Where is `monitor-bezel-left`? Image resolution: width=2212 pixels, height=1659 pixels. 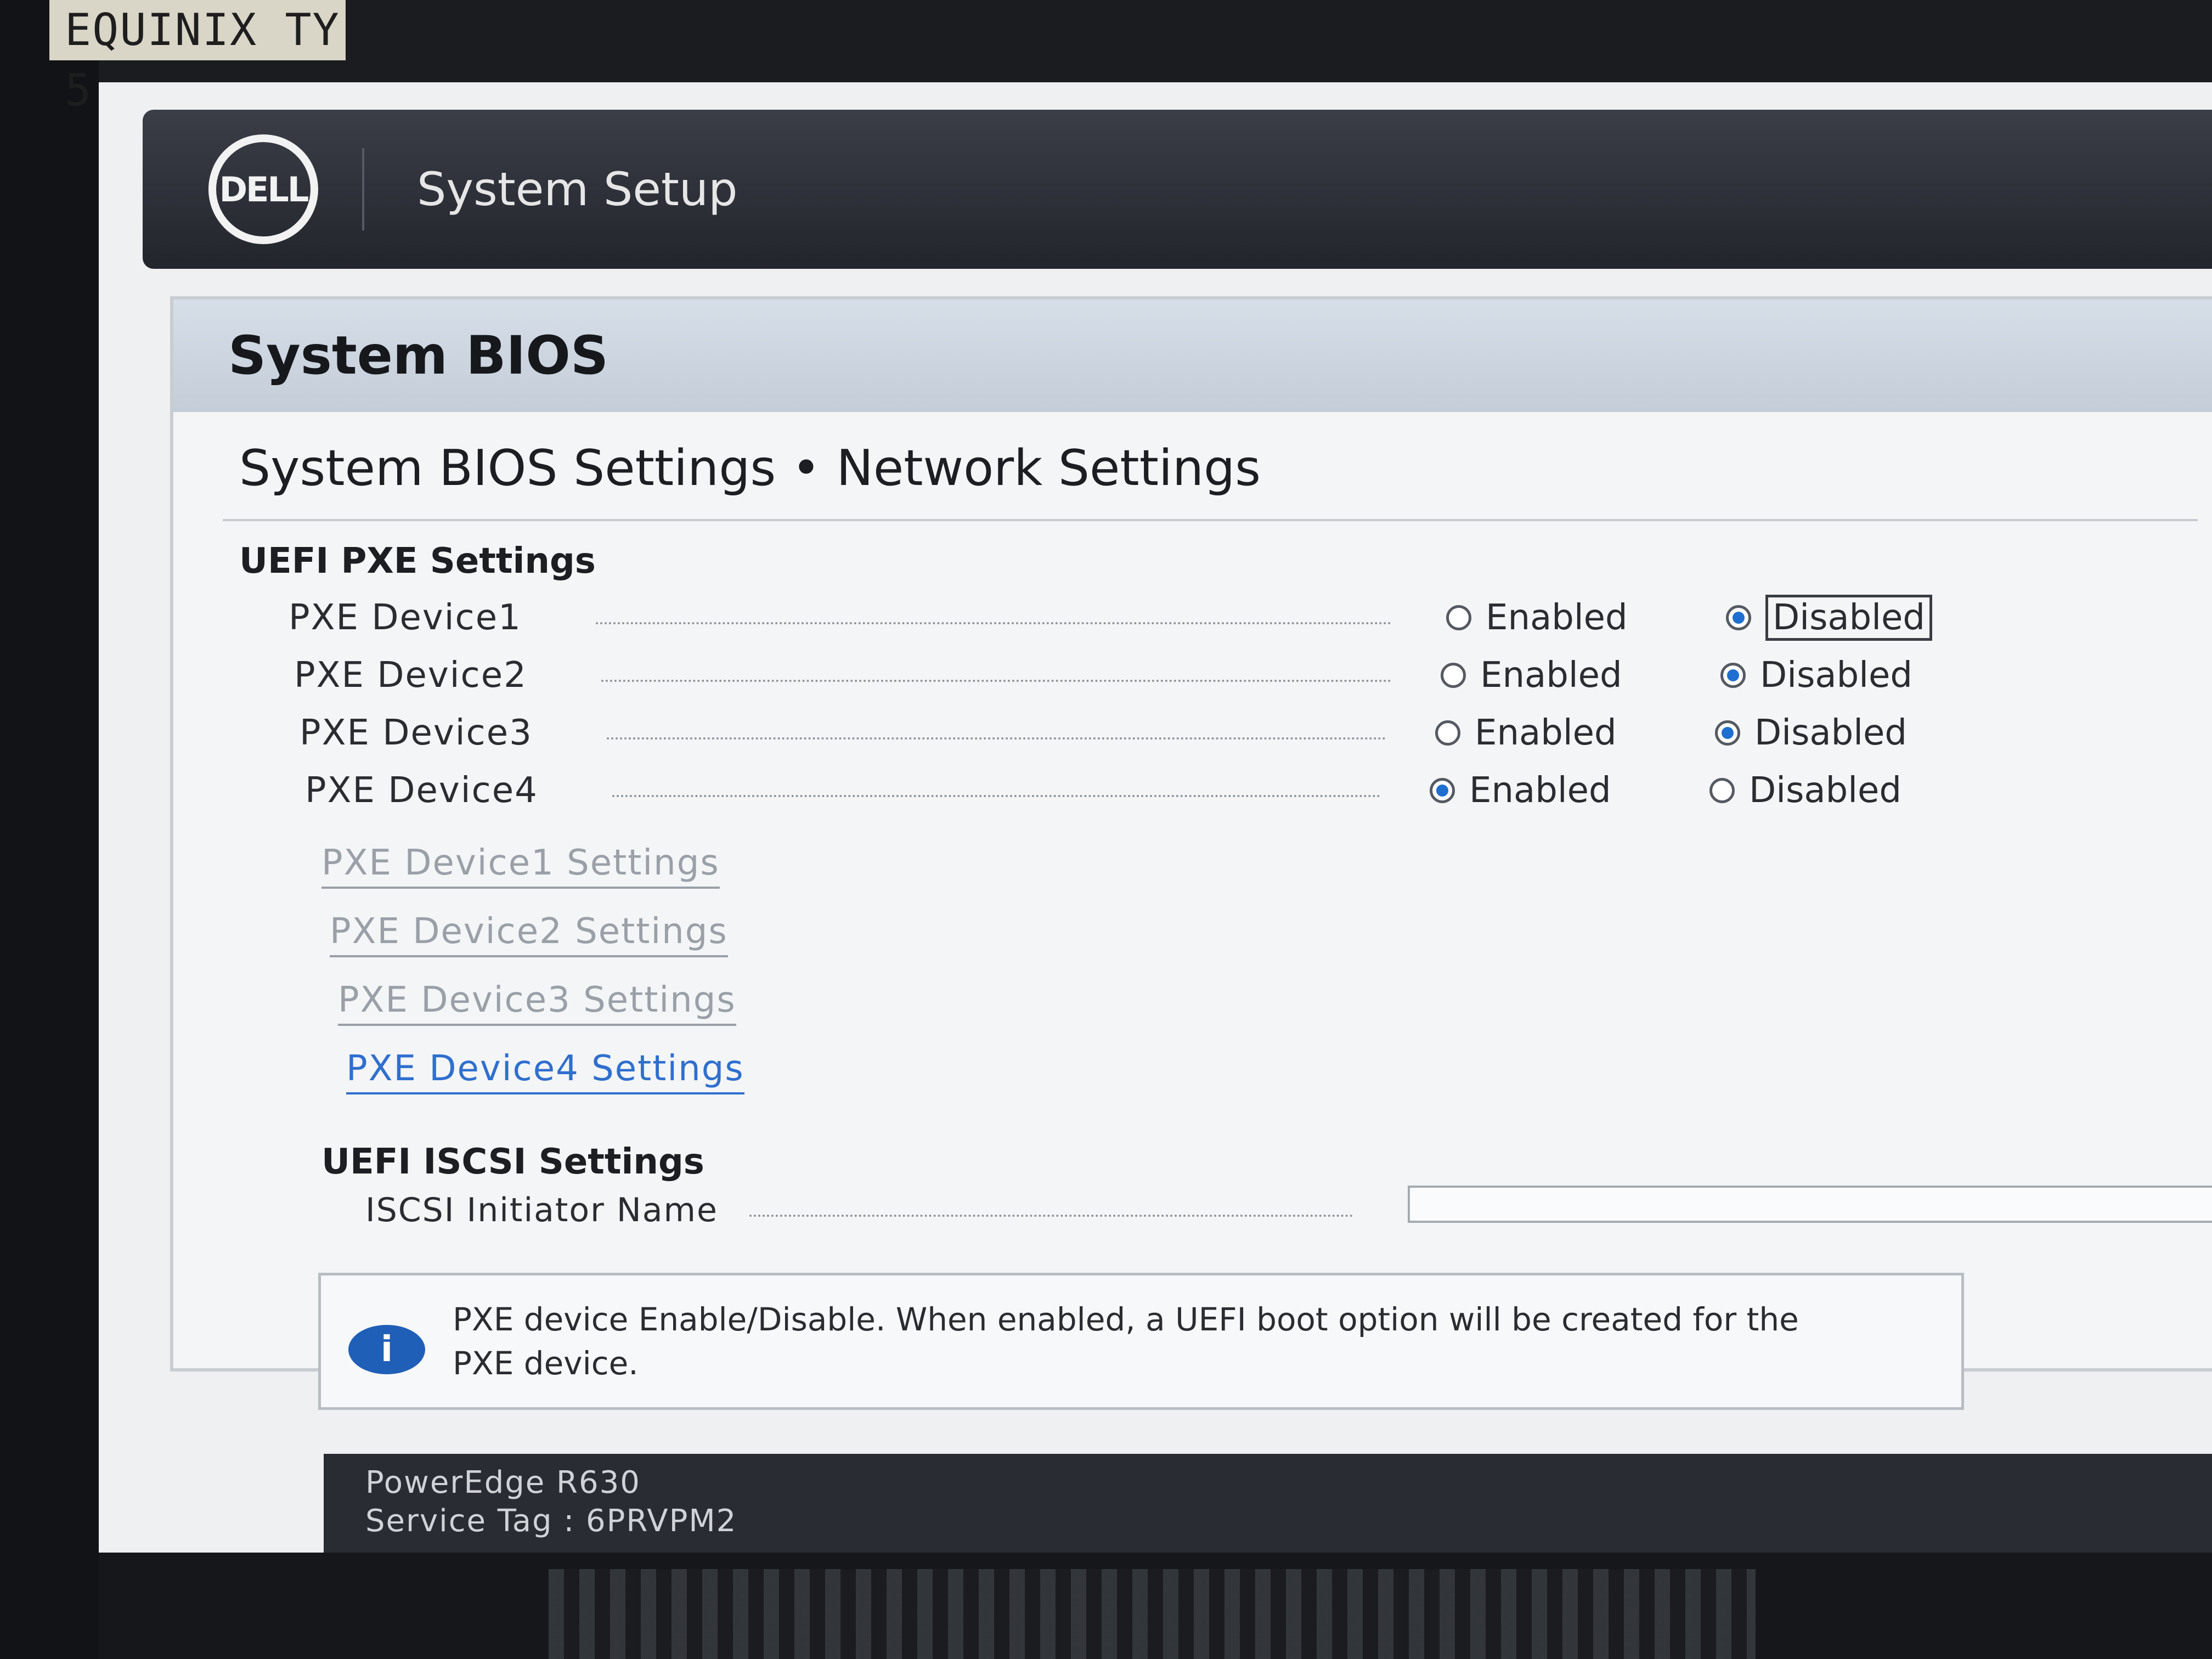
monitor-bezel-left is located at coordinates (49, 830).